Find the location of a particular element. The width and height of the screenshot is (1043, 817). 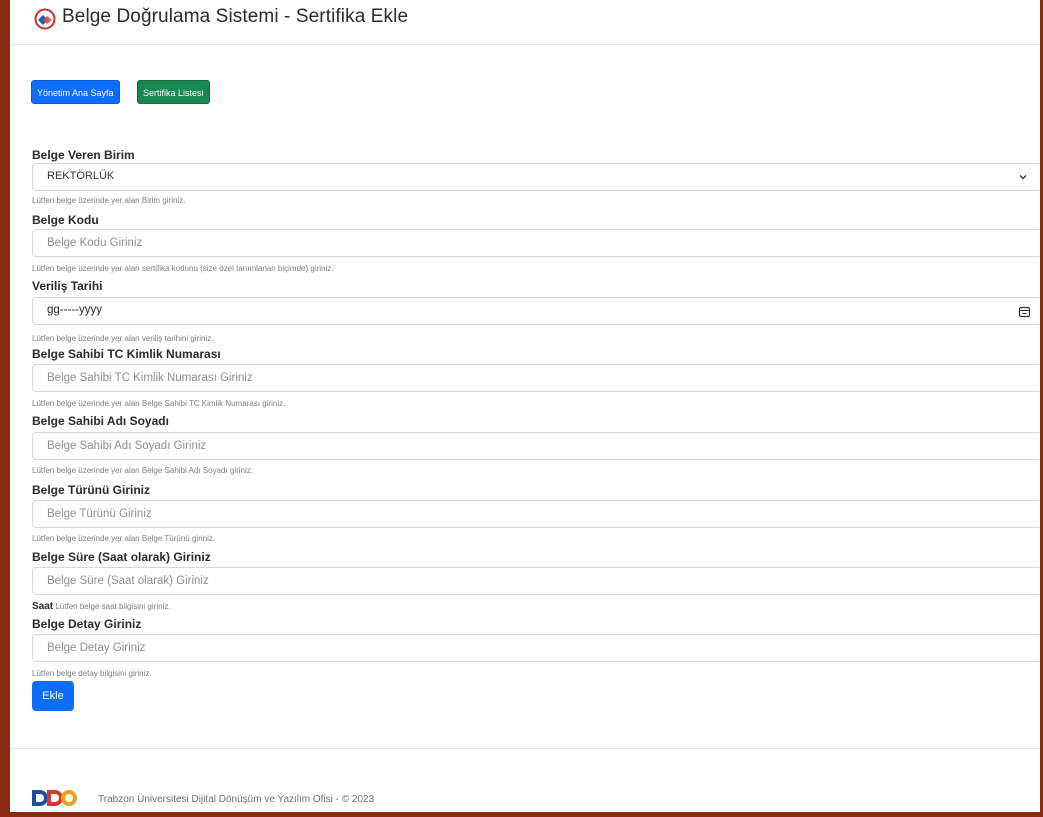

type-input is located at coordinates (512, 514).